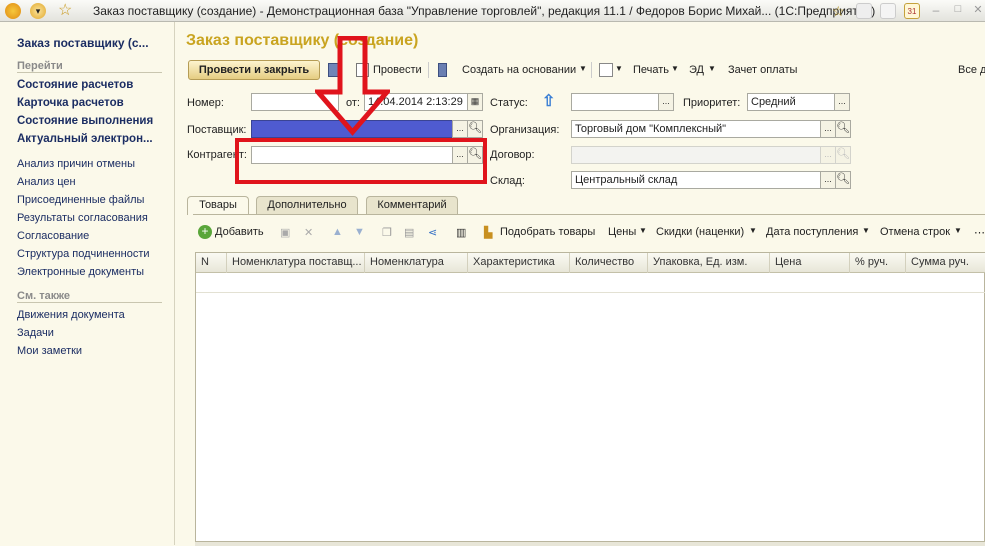 The image size is (985, 546). What do you see at coordinates (475, 102) in the screenshot?
I see `calendar-icon: ▦` at bounding box center [475, 102].